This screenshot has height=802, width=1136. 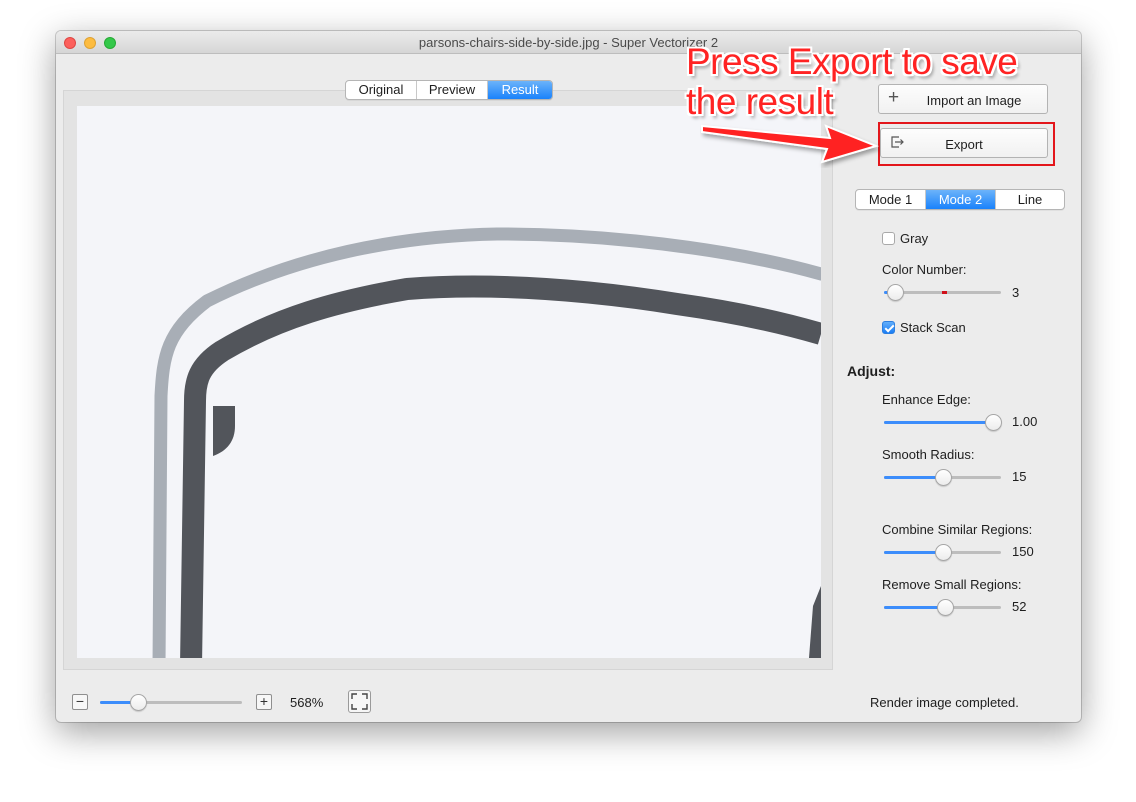 I want to click on color-number-slider, so click(x=942, y=292).